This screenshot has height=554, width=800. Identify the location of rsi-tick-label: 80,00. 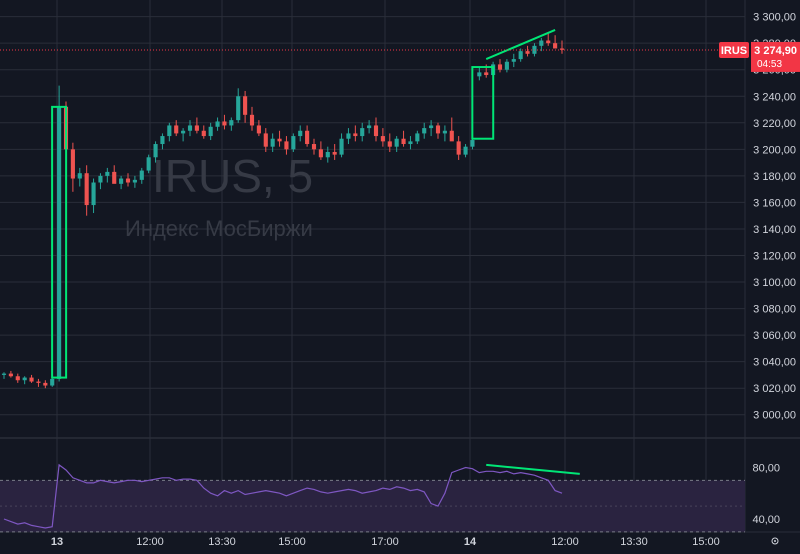
(766, 468).